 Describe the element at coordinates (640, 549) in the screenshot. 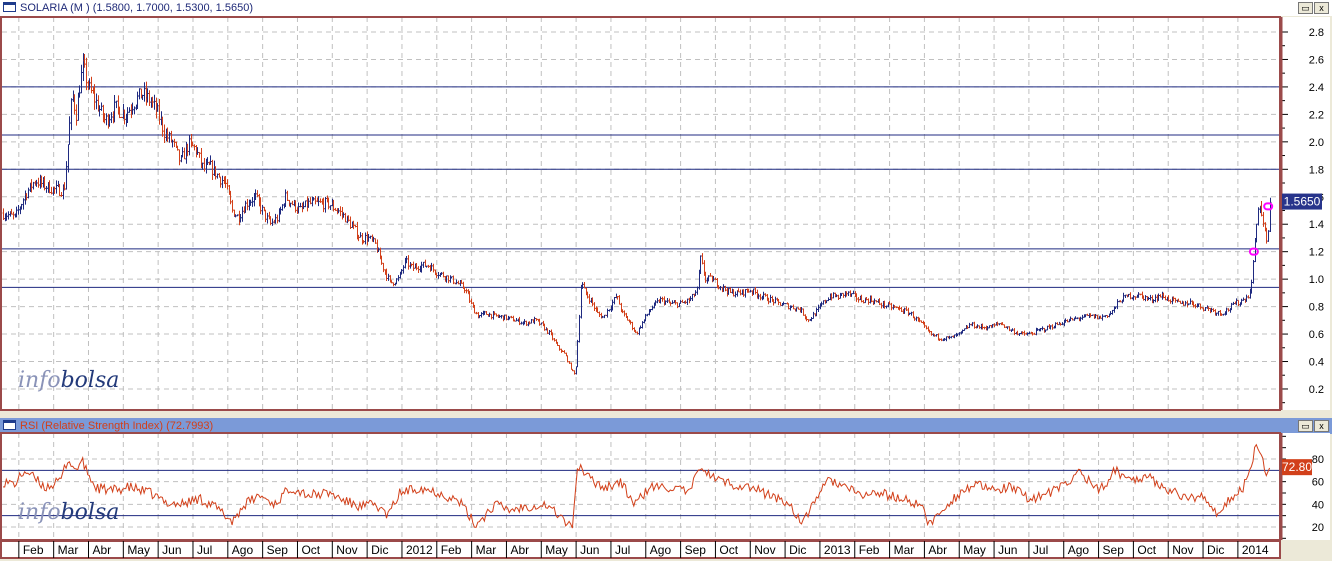

I see `date-axis` at that location.